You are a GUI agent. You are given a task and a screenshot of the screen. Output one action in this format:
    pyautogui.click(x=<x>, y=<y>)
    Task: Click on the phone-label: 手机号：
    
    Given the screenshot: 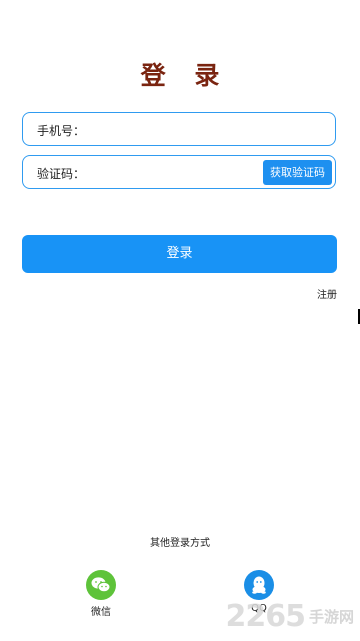 What is the action you would take?
    pyautogui.click(x=61, y=131)
    